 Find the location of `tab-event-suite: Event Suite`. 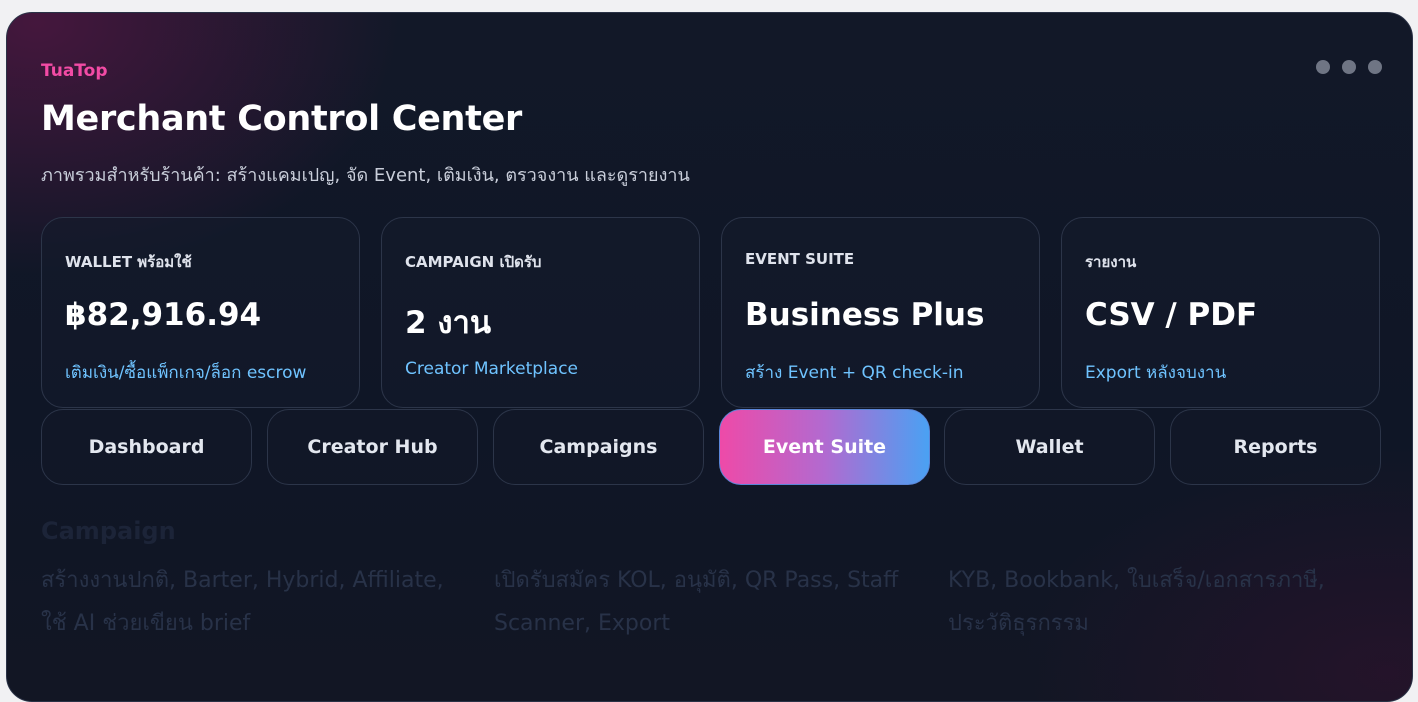

tab-event-suite: Event Suite is located at coordinates (824, 447).